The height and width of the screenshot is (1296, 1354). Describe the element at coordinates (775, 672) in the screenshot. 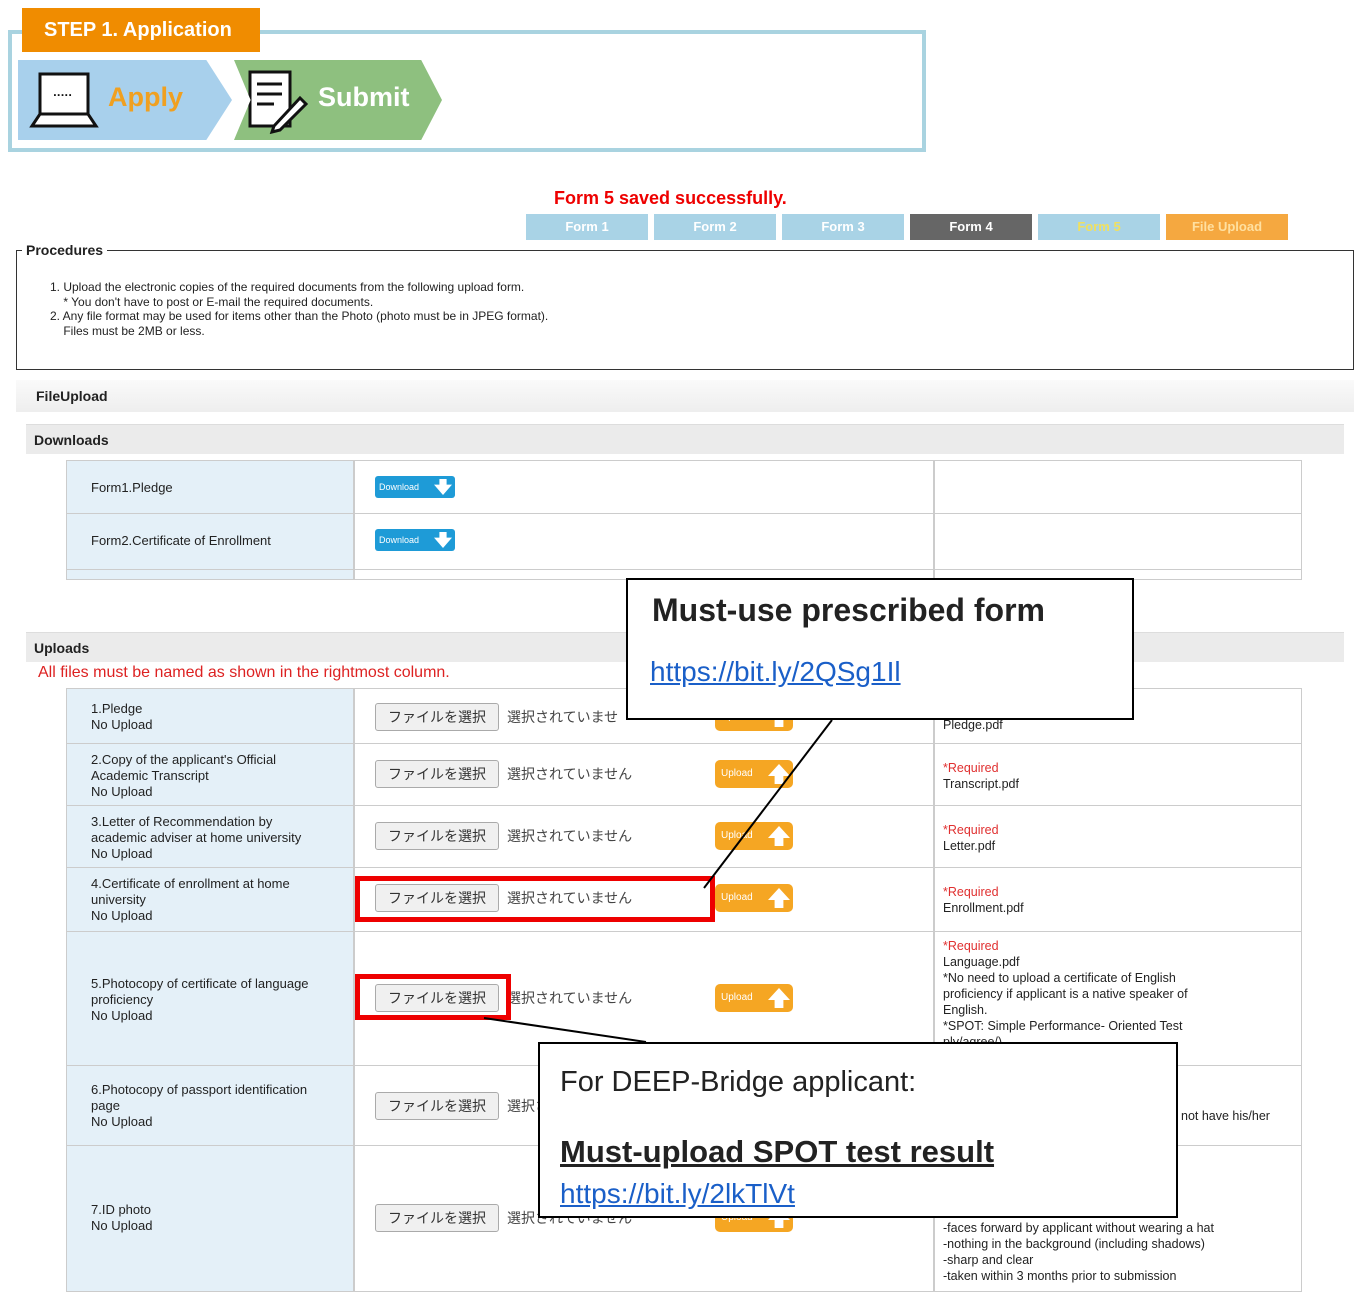

I see `prescribed-form-link: https://bit.ly/2QSg1Il` at that location.